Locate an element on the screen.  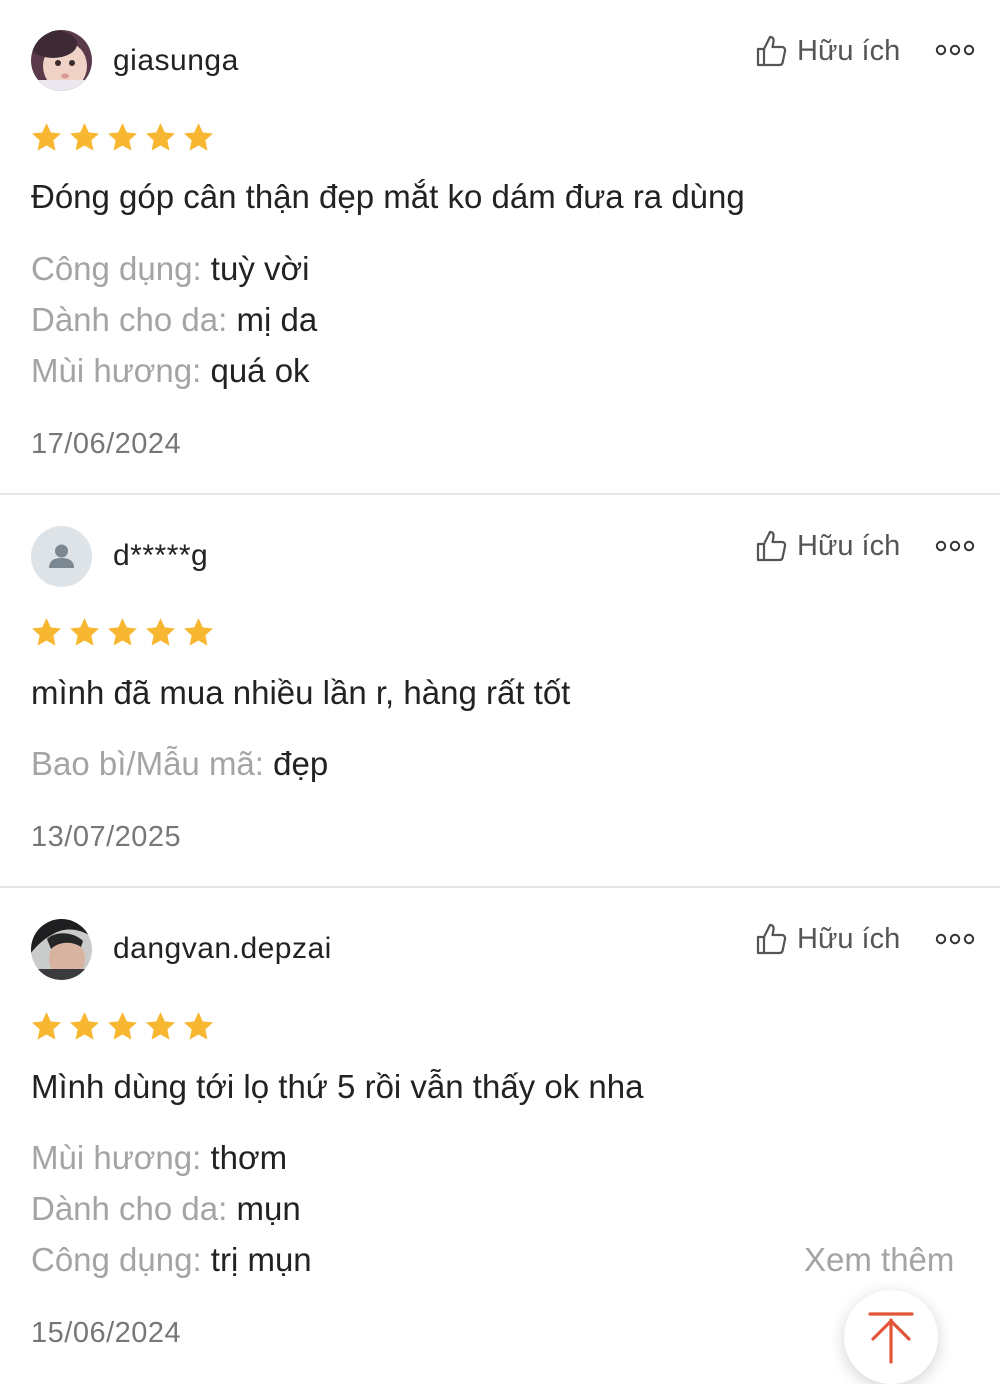
scroll-to-top-button is located at coordinates (891, 1337).